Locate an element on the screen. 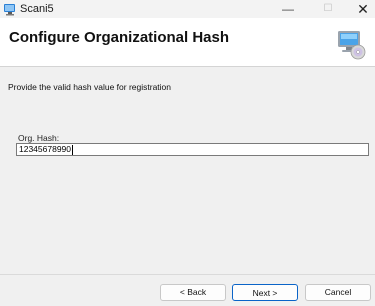 The height and width of the screenshot is (306, 375). back-button: < Back is located at coordinates (193, 292).